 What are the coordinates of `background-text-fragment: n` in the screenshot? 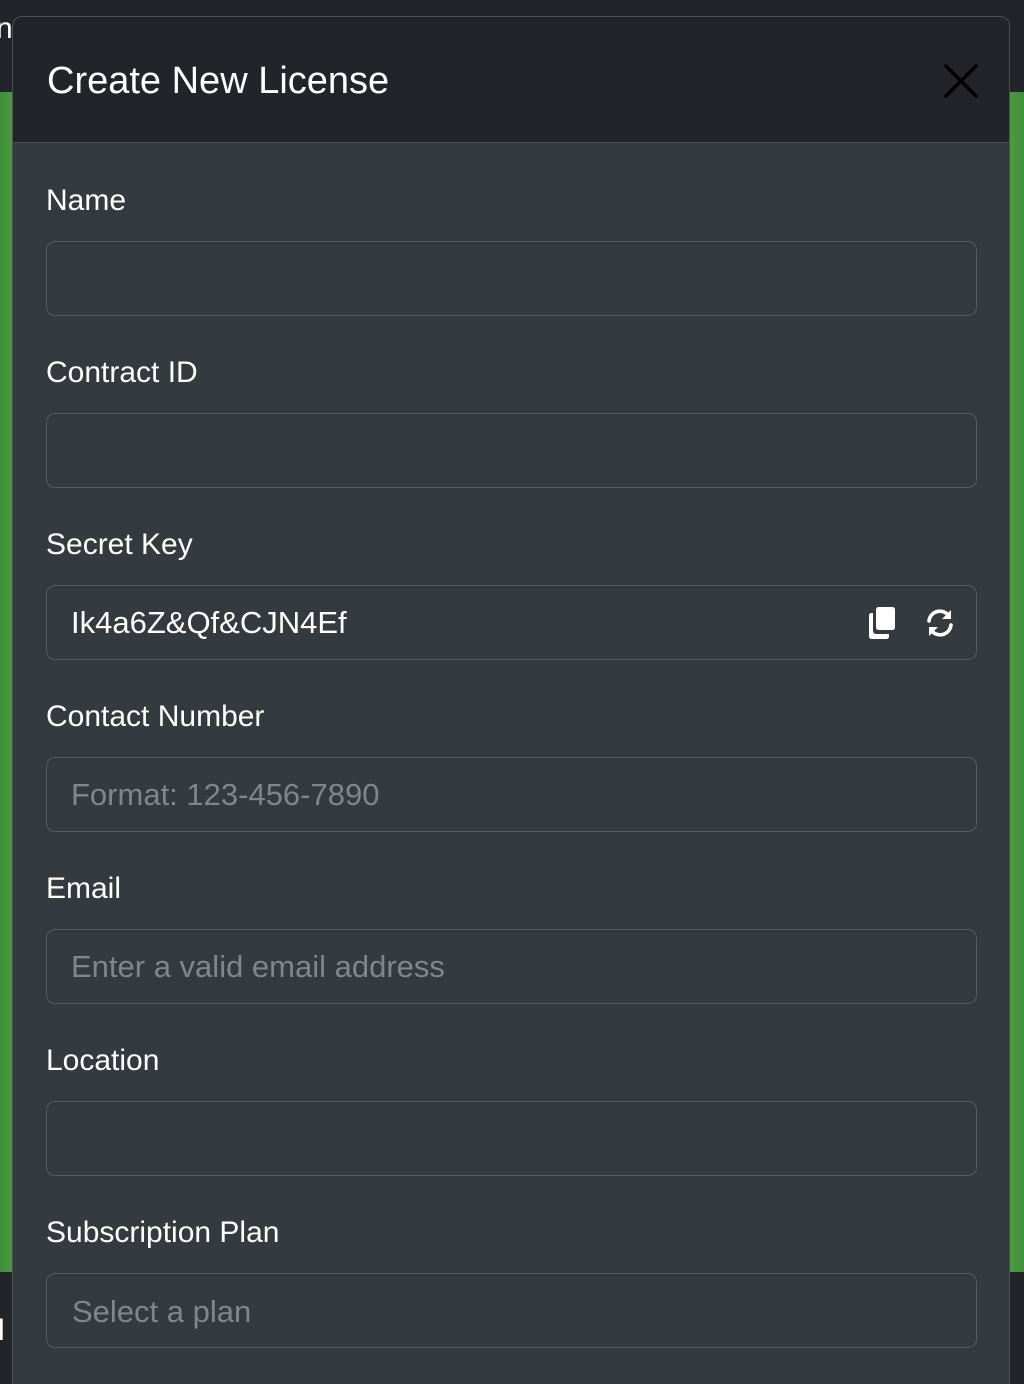 It's located at (6, 28).